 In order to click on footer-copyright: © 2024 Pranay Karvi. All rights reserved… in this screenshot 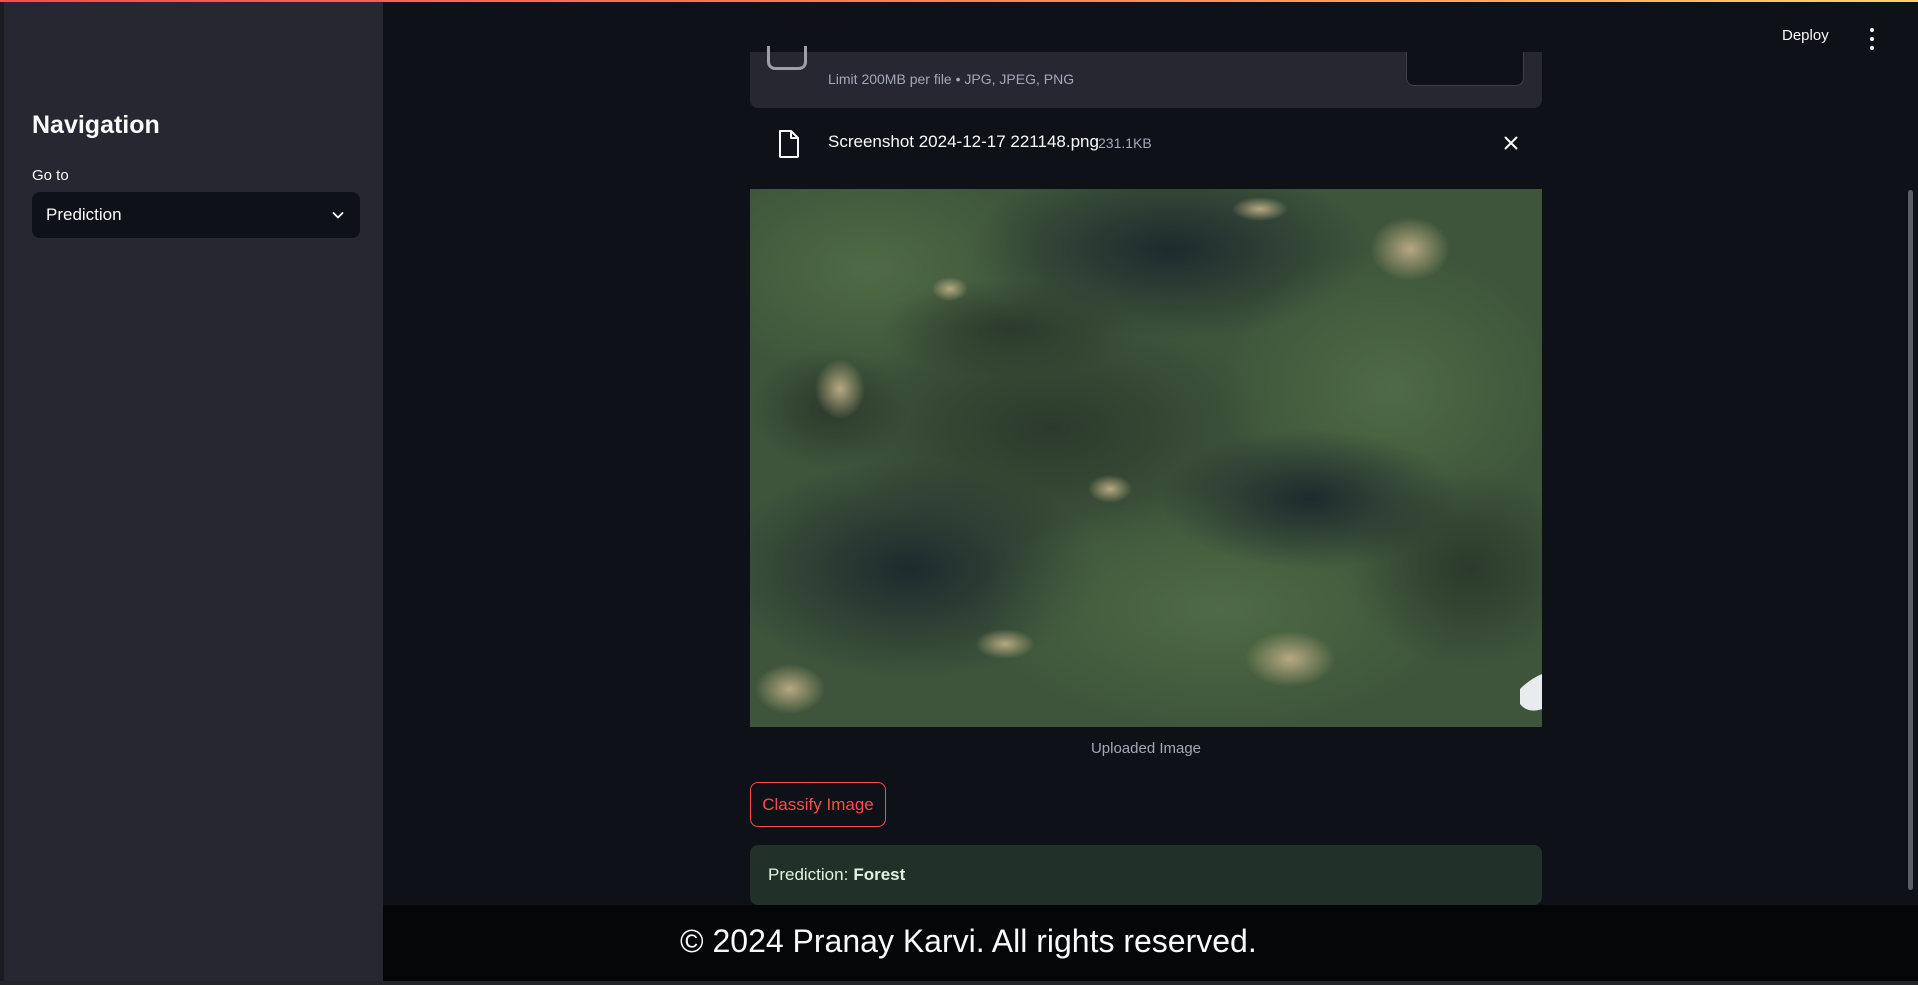, I will do `click(968, 941)`.